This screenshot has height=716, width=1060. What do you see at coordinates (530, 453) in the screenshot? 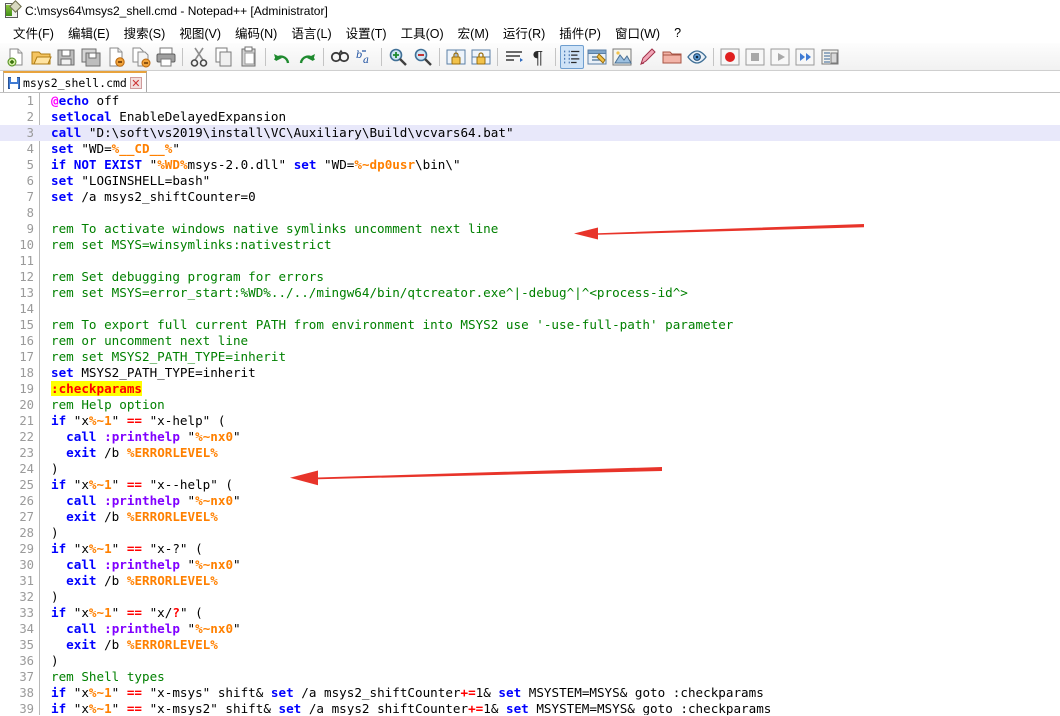
I see `code-line: 23 exit /b %ERRORLEVEL%` at bounding box center [530, 453].